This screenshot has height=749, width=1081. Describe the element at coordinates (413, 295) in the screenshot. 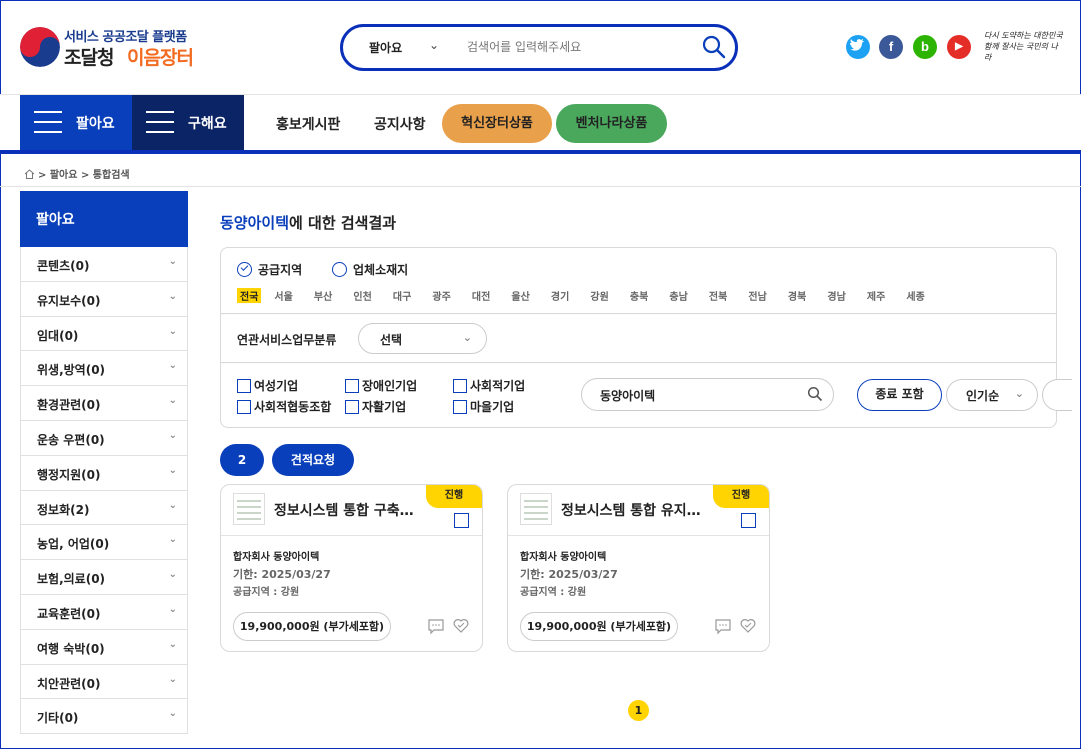

I see `region-chip: 대구` at that location.